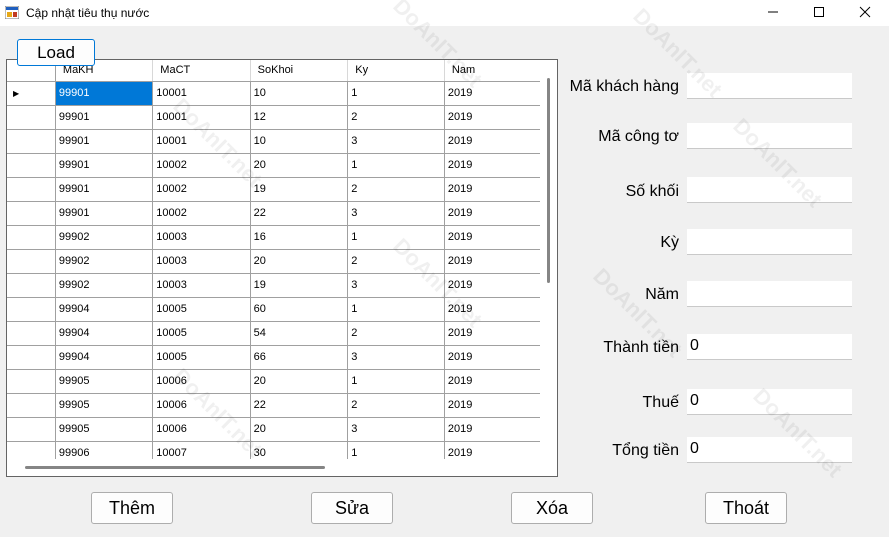 This screenshot has height=537, width=889. Describe the element at coordinates (299, 285) in the screenshot. I see `cell-sokhoi: 19` at that location.